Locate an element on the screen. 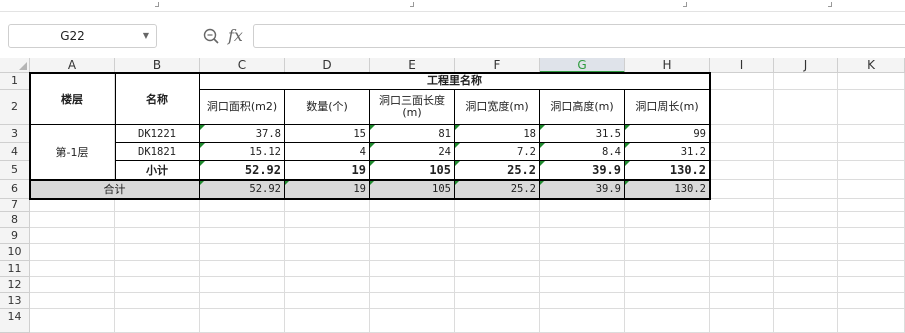 This screenshot has width=905, height=333. cell-d3: 15 is located at coordinates (327, 134).